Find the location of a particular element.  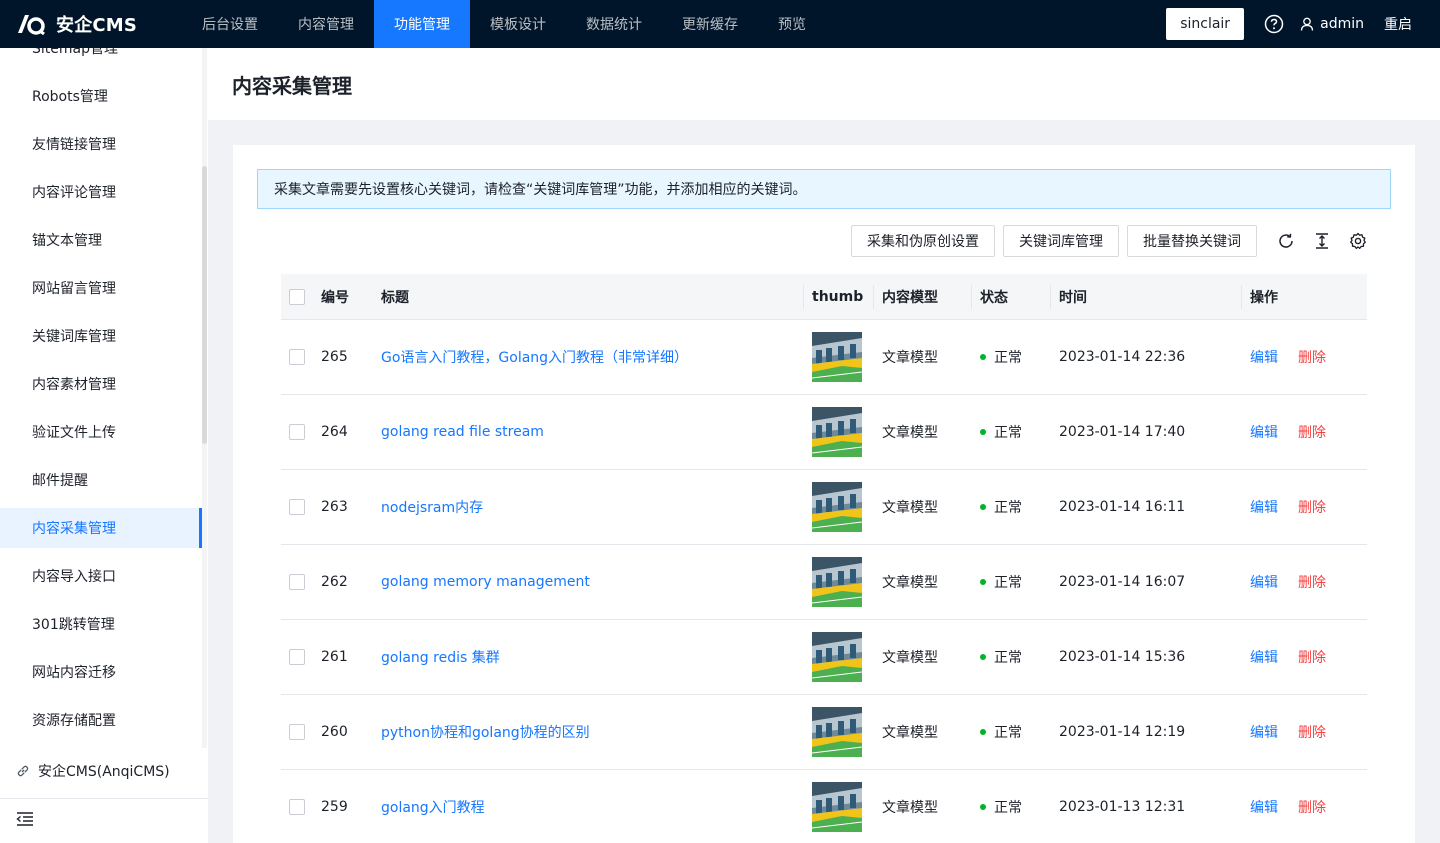

sidebar-item: 邮件提醒 is located at coordinates (101, 480).